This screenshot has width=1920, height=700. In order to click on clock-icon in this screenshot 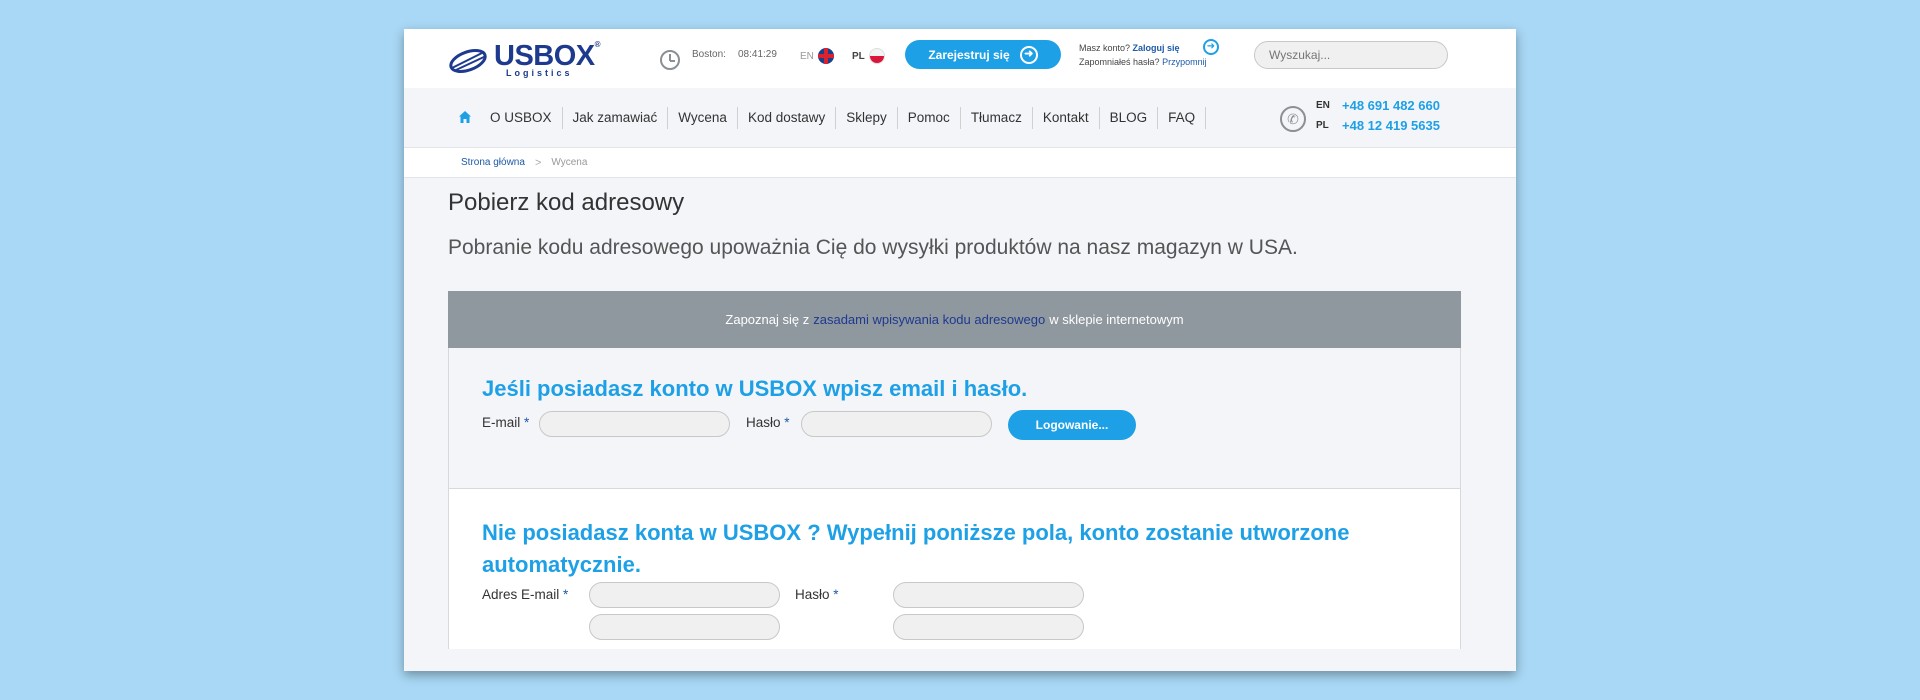, I will do `click(670, 60)`.